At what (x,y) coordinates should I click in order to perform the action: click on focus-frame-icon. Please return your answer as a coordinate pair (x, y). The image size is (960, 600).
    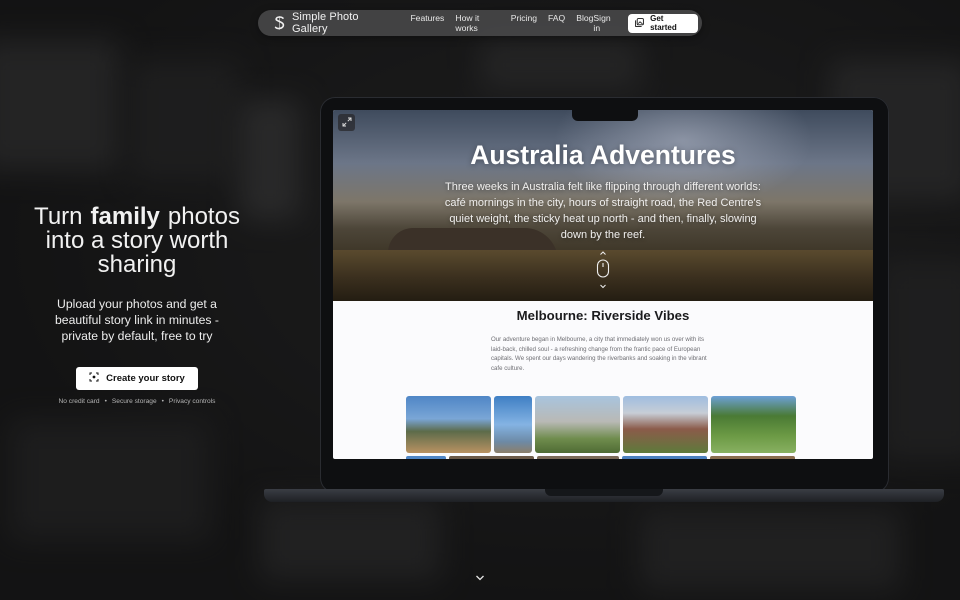
    Looking at the image, I should click on (94, 378).